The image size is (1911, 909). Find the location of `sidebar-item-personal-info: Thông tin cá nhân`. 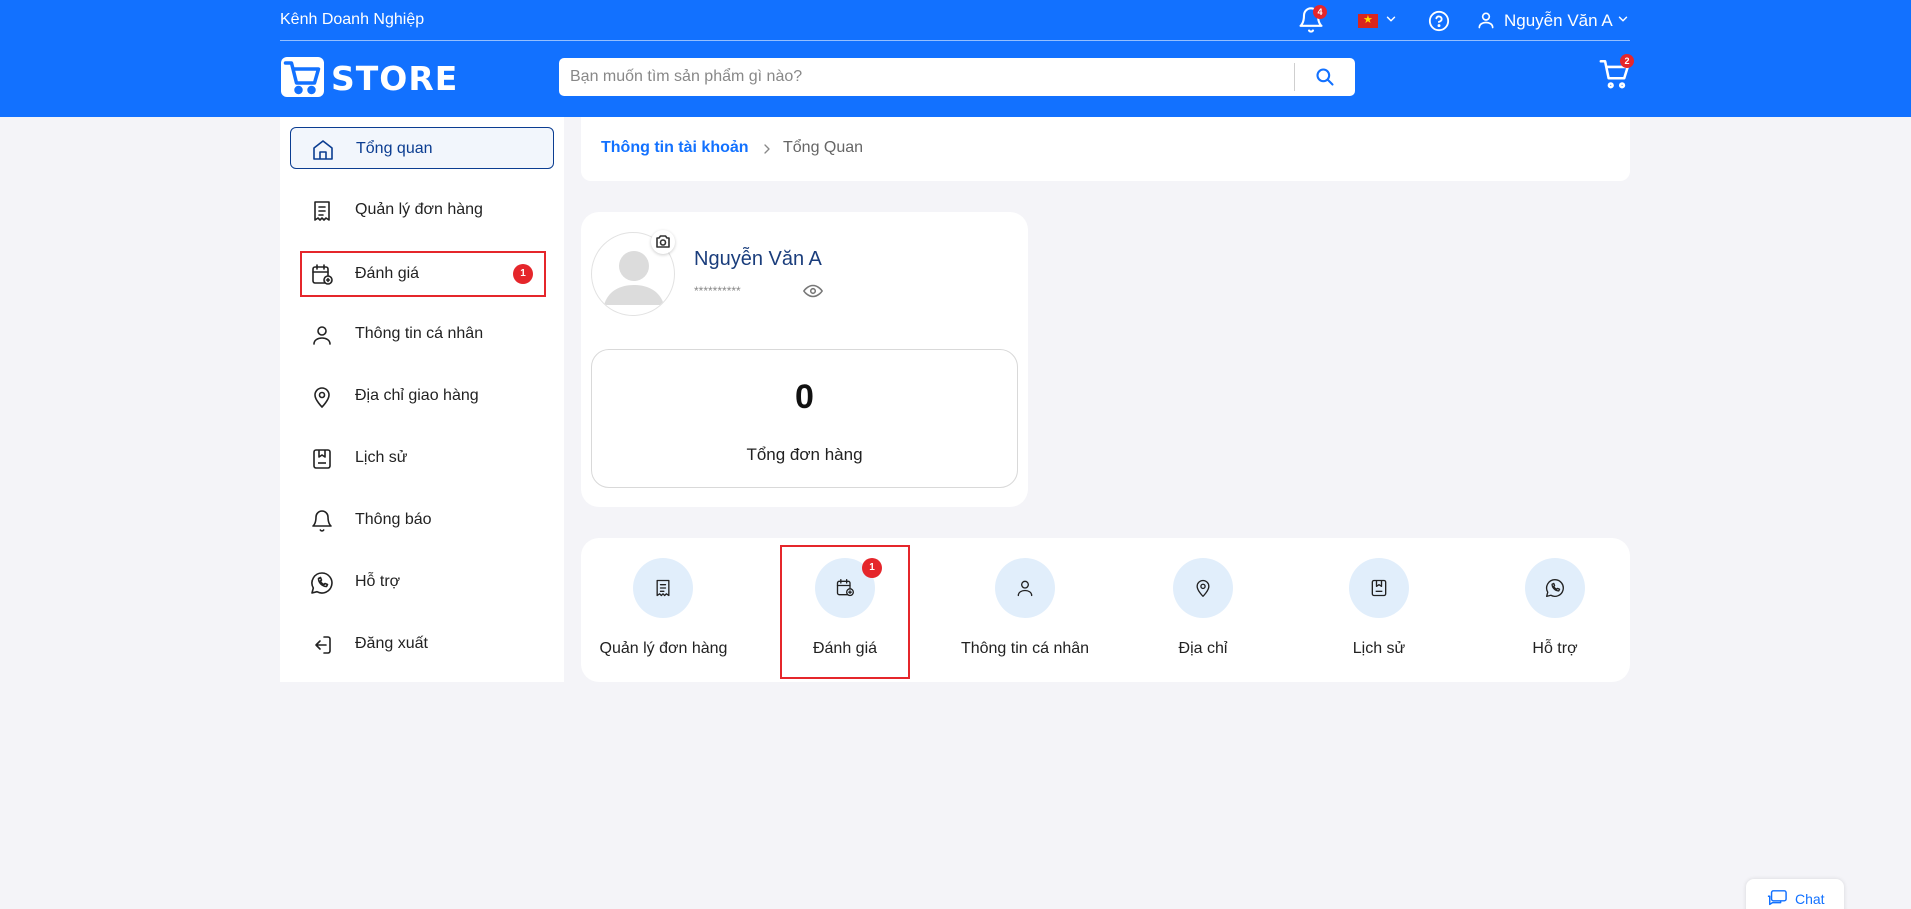

sidebar-item-personal-info: Thông tin cá nhân is located at coordinates (422, 334).